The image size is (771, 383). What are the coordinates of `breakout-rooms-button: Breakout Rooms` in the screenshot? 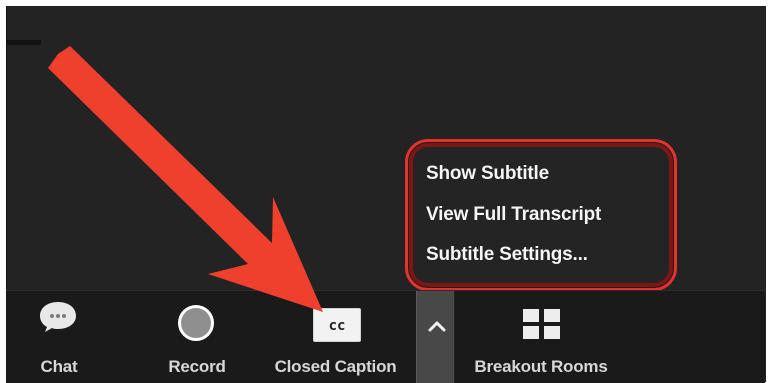 It's located at (541, 337).